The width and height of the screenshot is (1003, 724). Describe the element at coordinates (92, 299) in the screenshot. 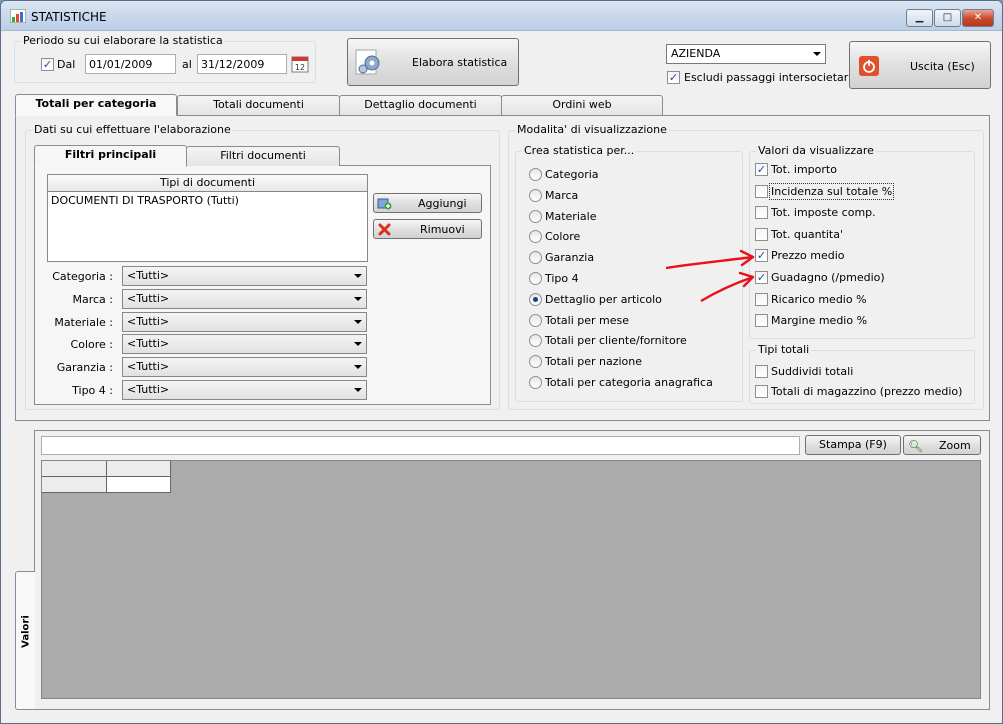

I see `filter-marca-label: Marca :` at that location.